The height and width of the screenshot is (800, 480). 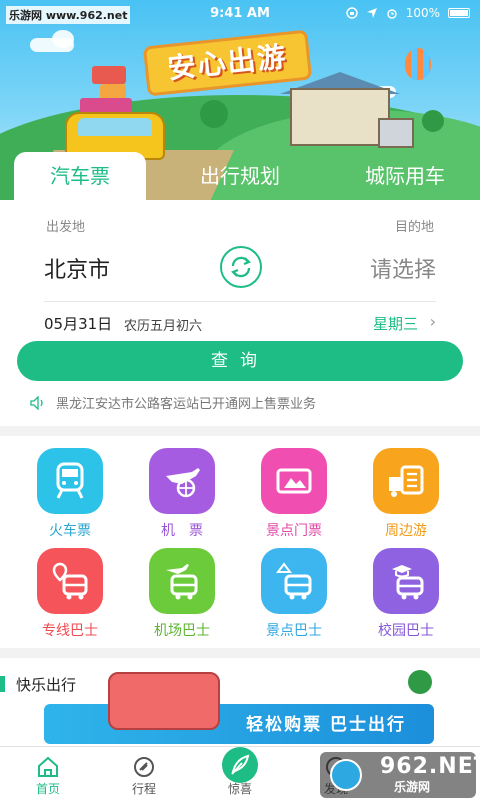 What do you see at coordinates (432, 321) in the screenshot?
I see `chevron-right-icon: ›` at bounding box center [432, 321].